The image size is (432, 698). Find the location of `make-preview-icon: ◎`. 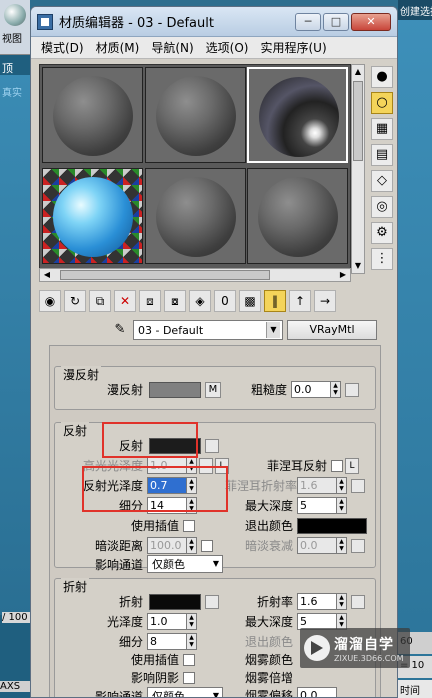

make-preview-icon: ◎ is located at coordinates (382, 207).